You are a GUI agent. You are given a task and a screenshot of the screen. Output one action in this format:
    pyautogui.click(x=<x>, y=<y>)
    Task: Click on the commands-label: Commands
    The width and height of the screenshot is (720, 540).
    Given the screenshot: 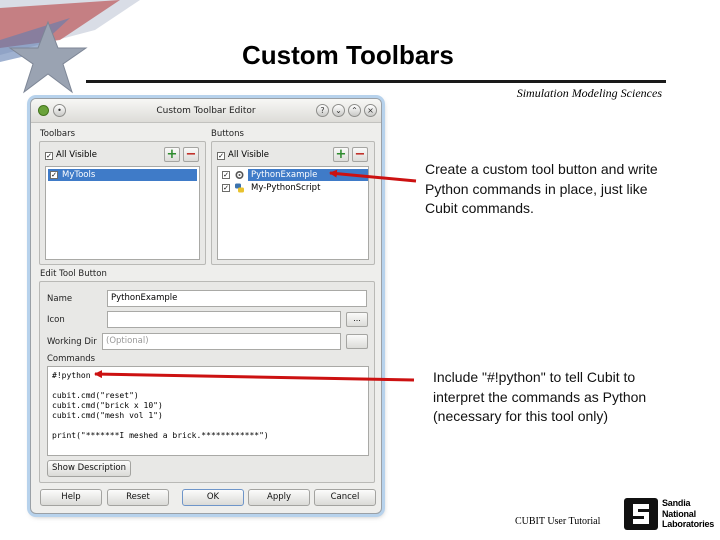 What is the action you would take?
    pyautogui.click(x=71, y=359)
    